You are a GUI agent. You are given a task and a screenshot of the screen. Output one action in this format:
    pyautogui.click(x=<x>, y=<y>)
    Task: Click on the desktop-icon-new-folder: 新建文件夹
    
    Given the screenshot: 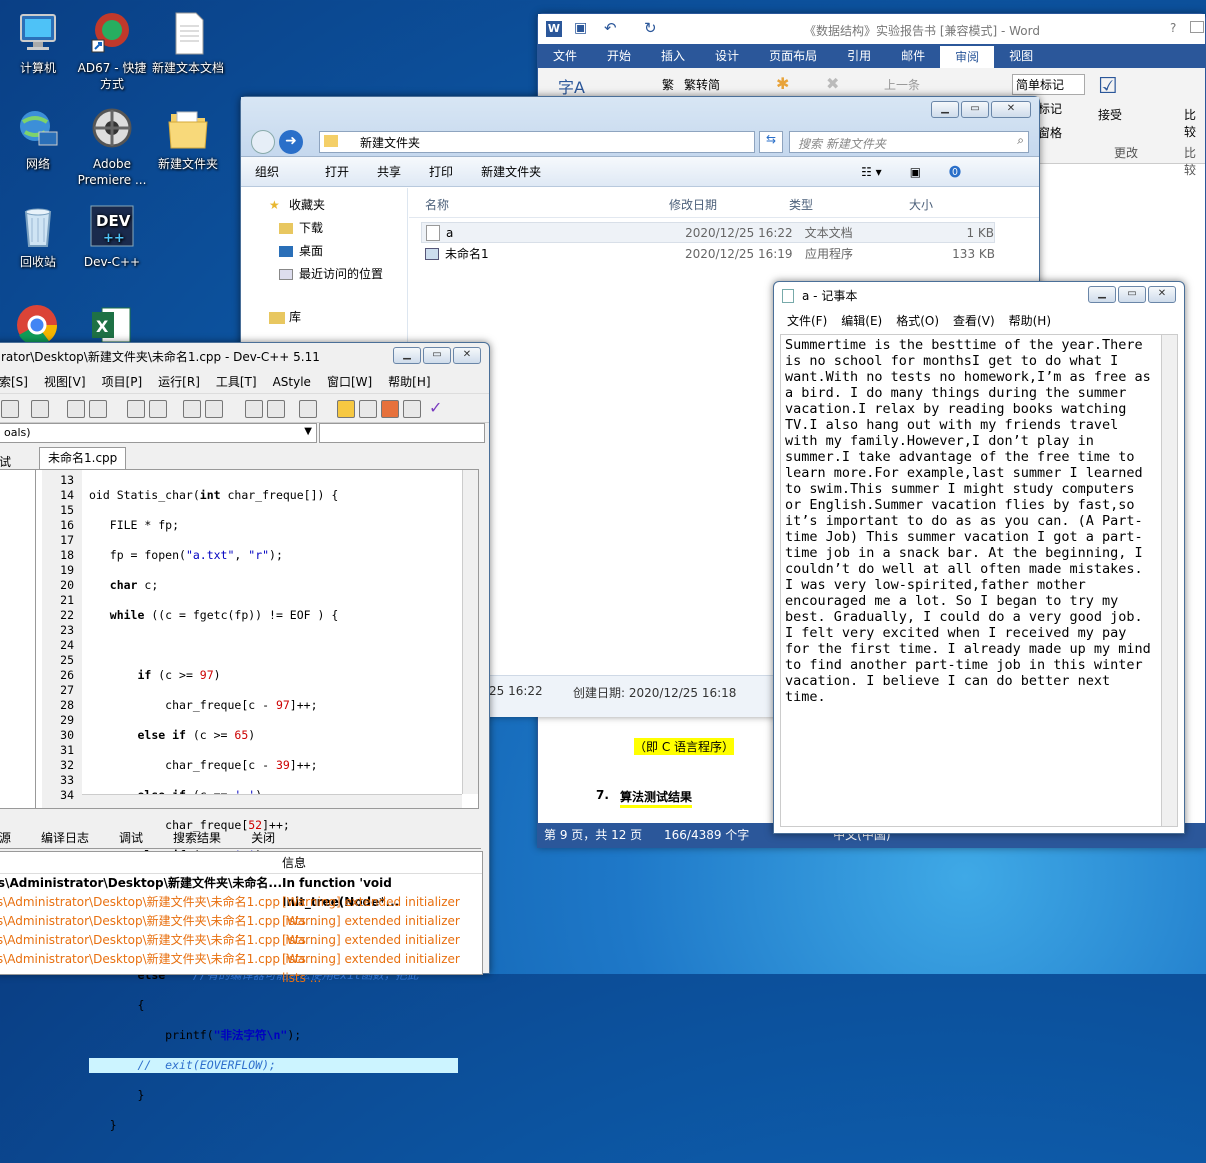 What is the action you would take?
    pyautogui.click(x=188, y=139)
    